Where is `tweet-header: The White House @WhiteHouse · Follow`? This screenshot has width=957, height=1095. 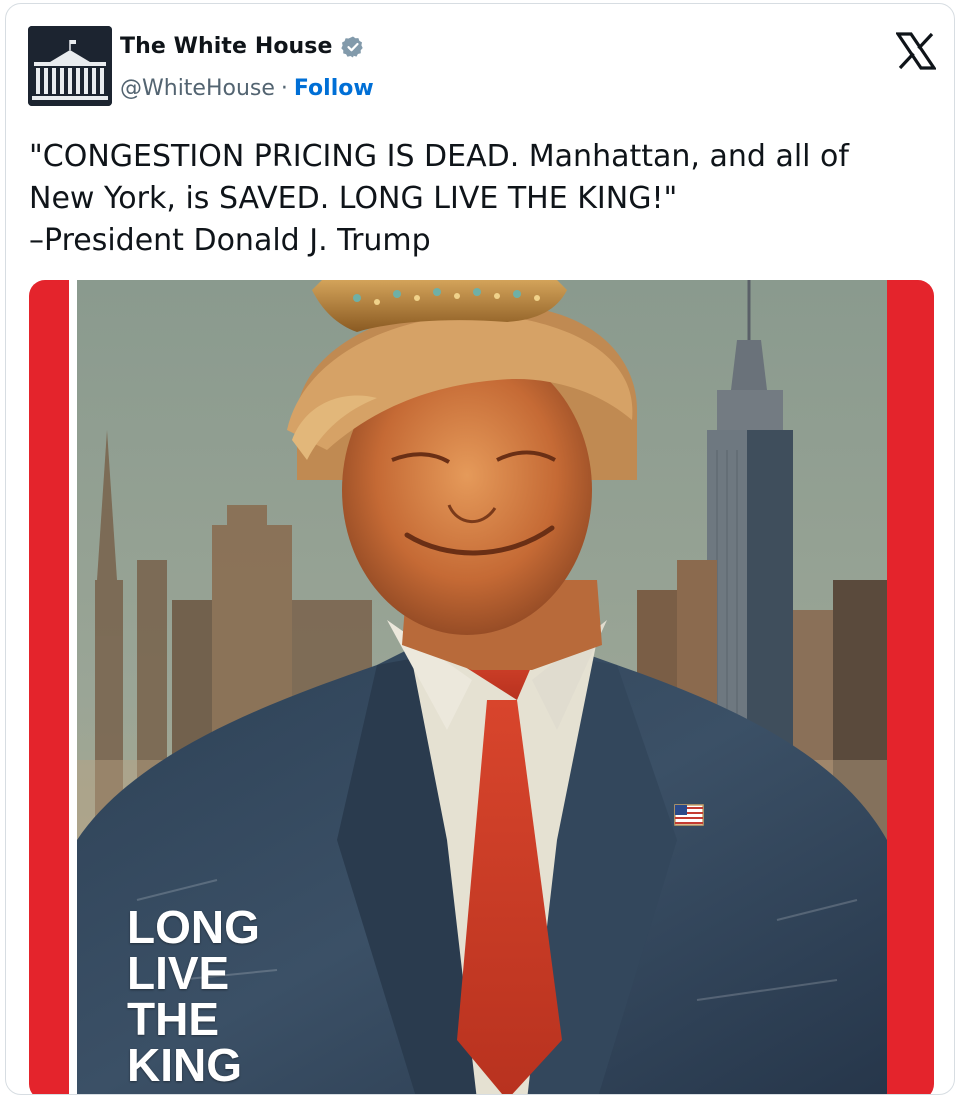
tweet-header: The White House @WhiteHouse · Follow is located at coordinates (482, 68).